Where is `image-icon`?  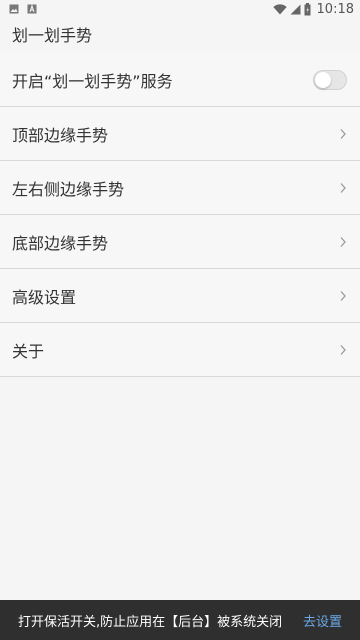 image-icon is located at coordinates (14, 9).